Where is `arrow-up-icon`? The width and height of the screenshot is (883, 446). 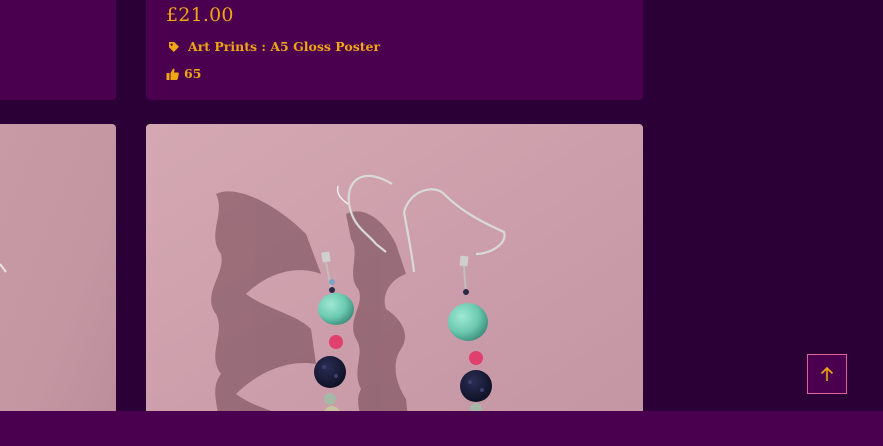 arrow-up-icon is located at coordinates (827, 374).